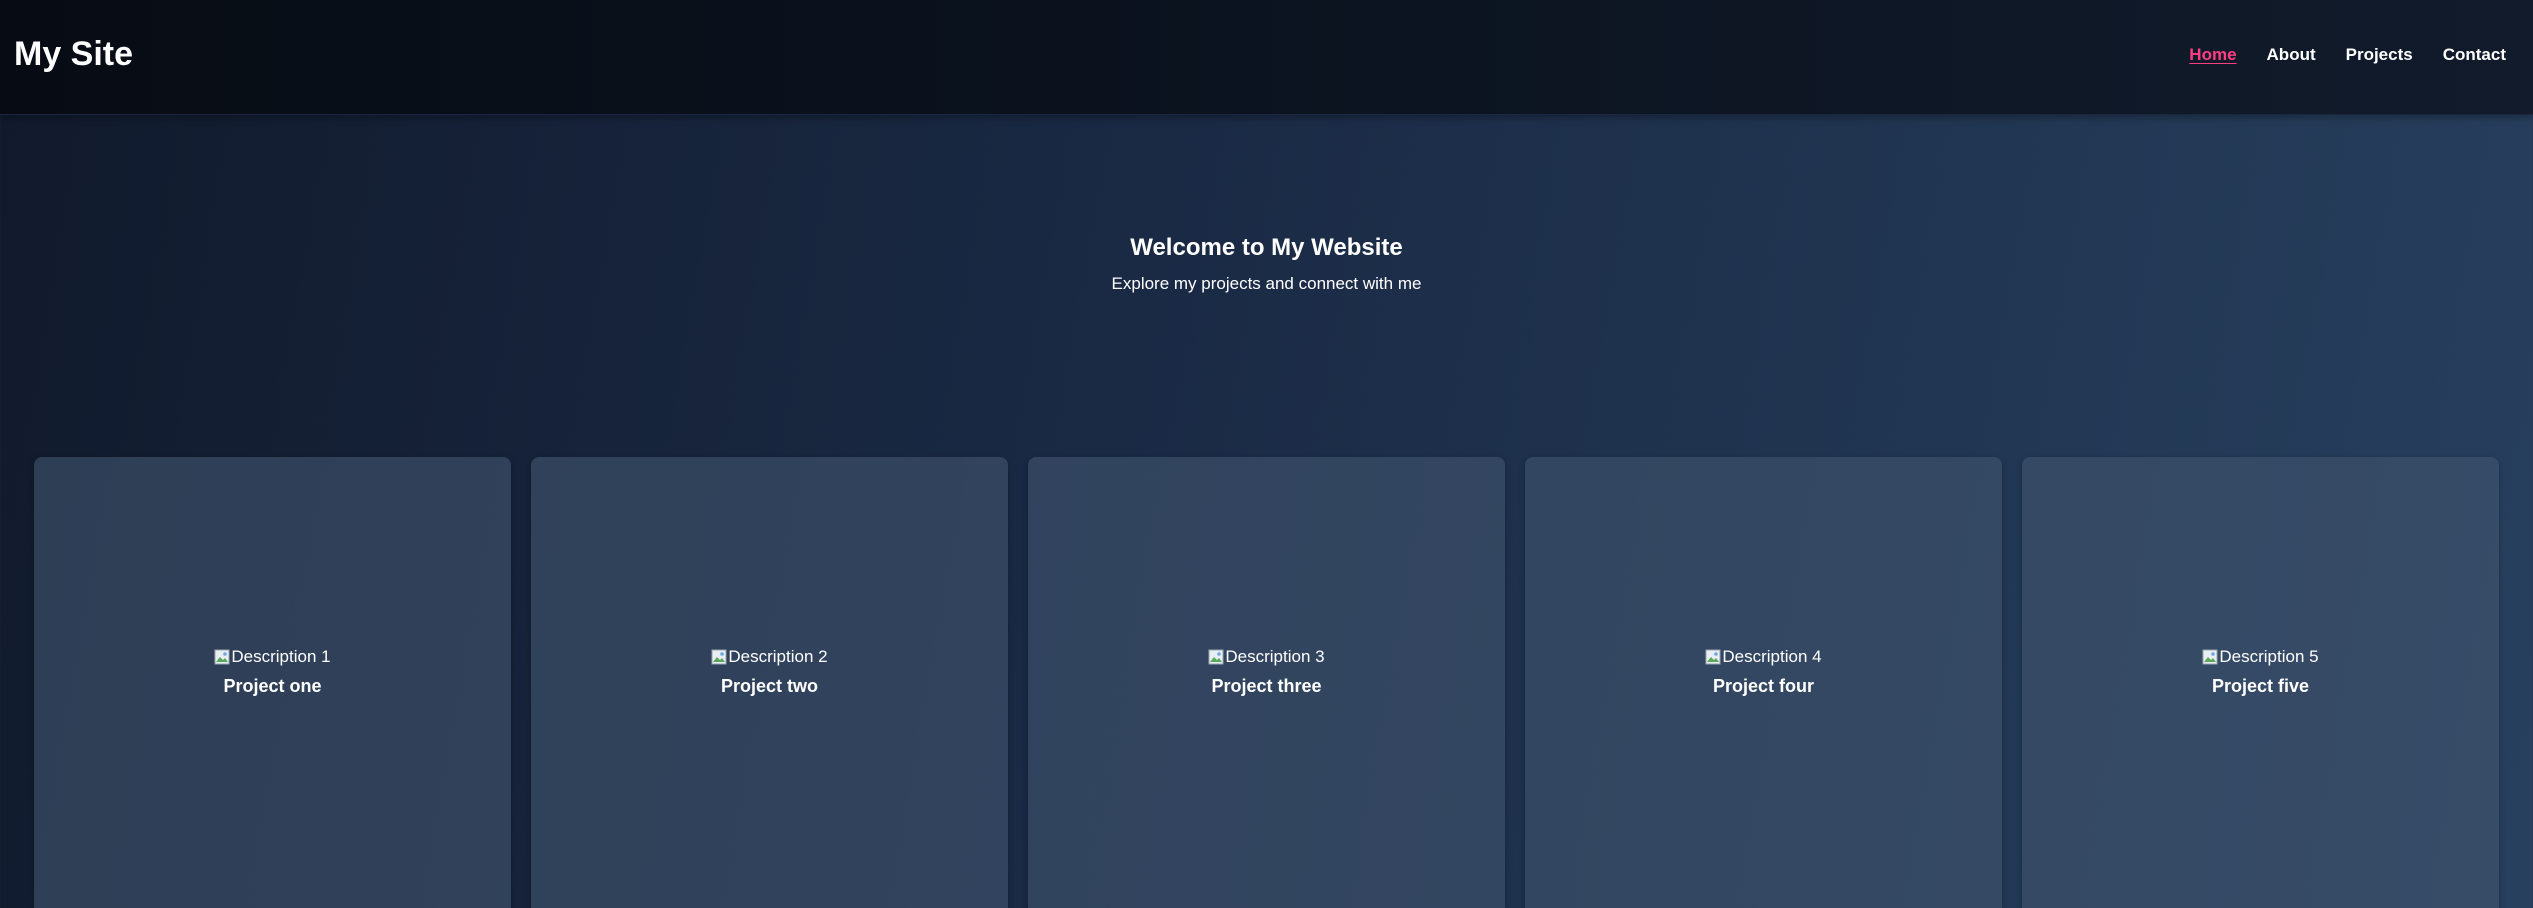 This screenshot has height=908, width=2533. I want to click on image-alt-text: Description 2, so click(778, 656).